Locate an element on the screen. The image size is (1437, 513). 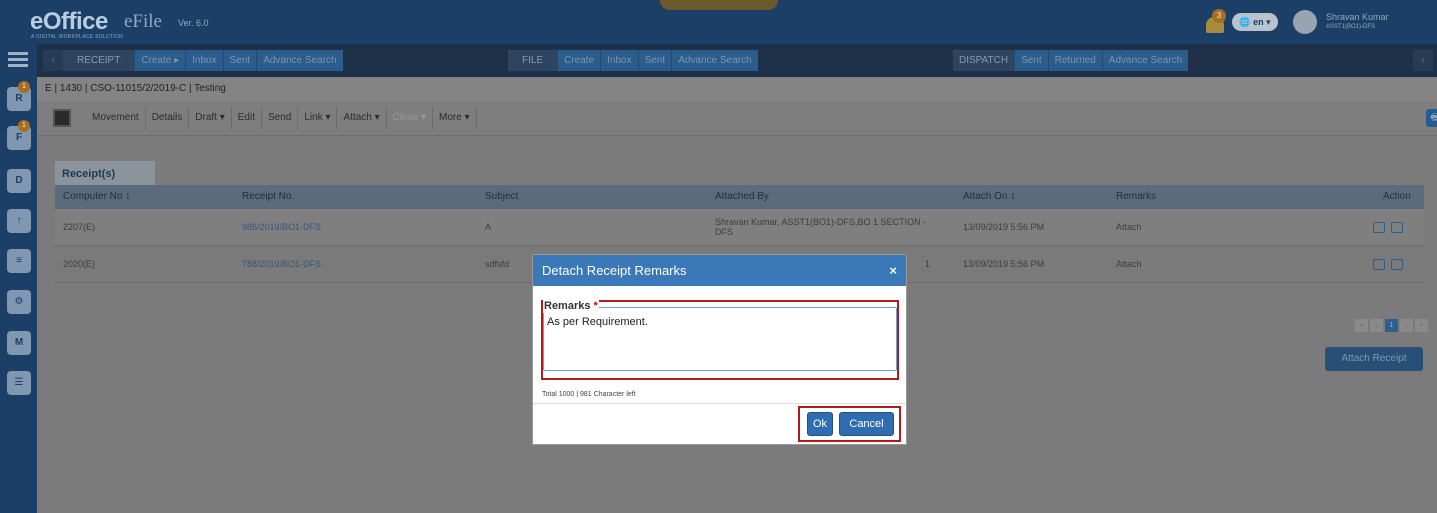
nav-receipt-create: Create ▸ is located at coordinates (160, 60).